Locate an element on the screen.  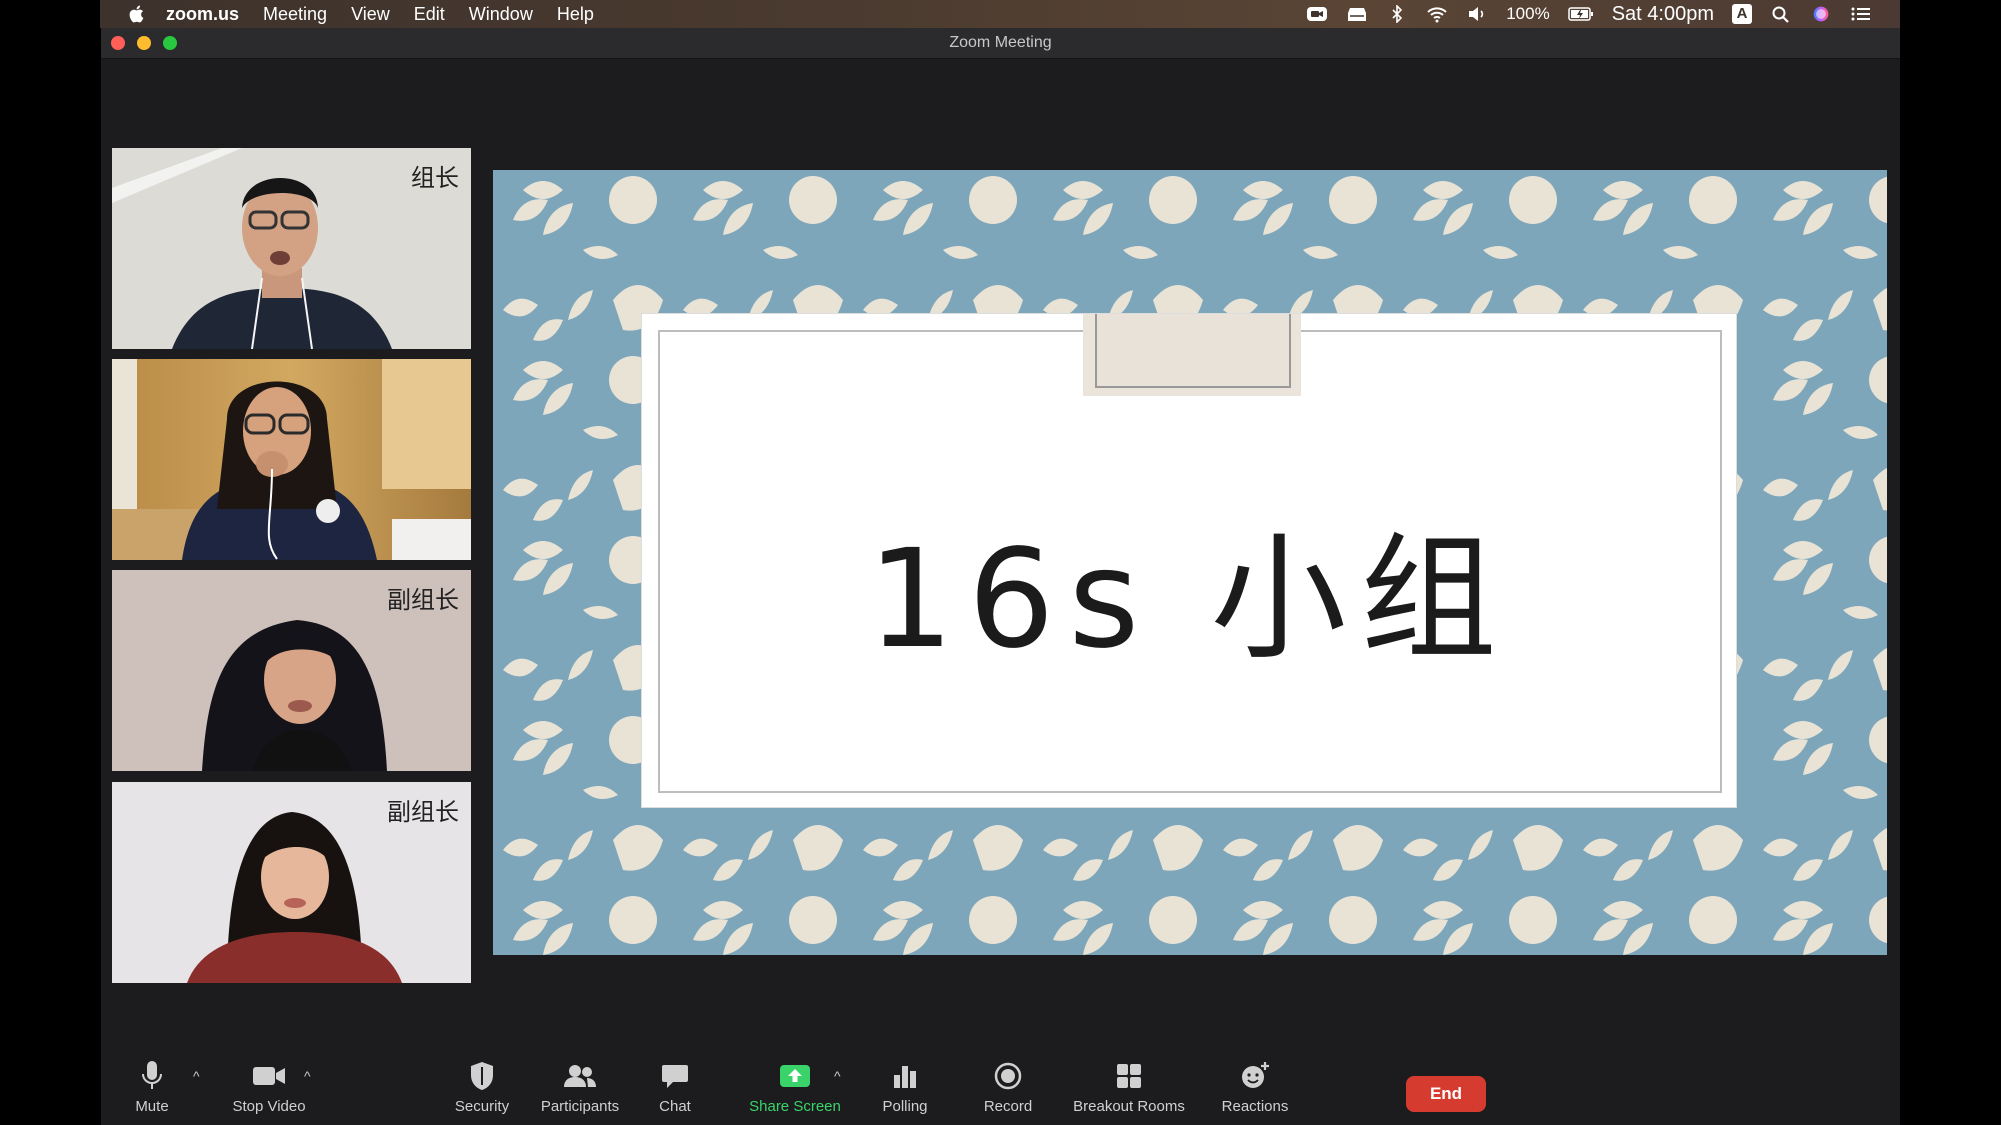
chat-button: Chat is located at coordinates (675, 1086).